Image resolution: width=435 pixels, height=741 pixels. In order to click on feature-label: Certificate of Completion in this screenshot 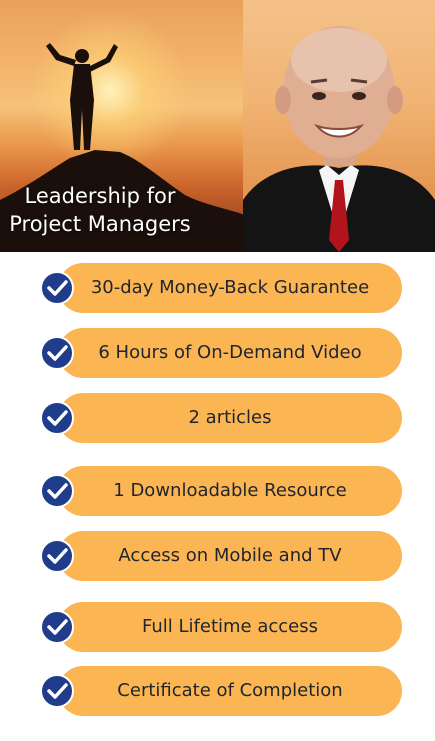, I will do `click(230, 690)`.